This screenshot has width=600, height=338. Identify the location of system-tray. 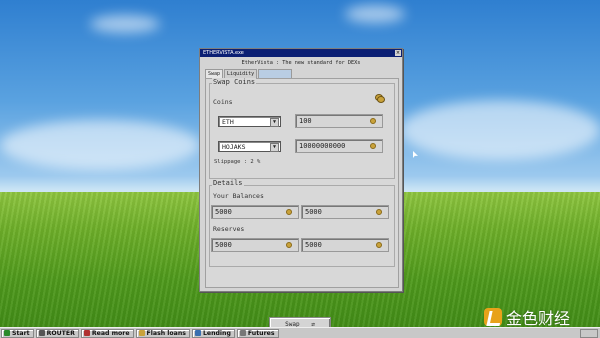
(589, 333).